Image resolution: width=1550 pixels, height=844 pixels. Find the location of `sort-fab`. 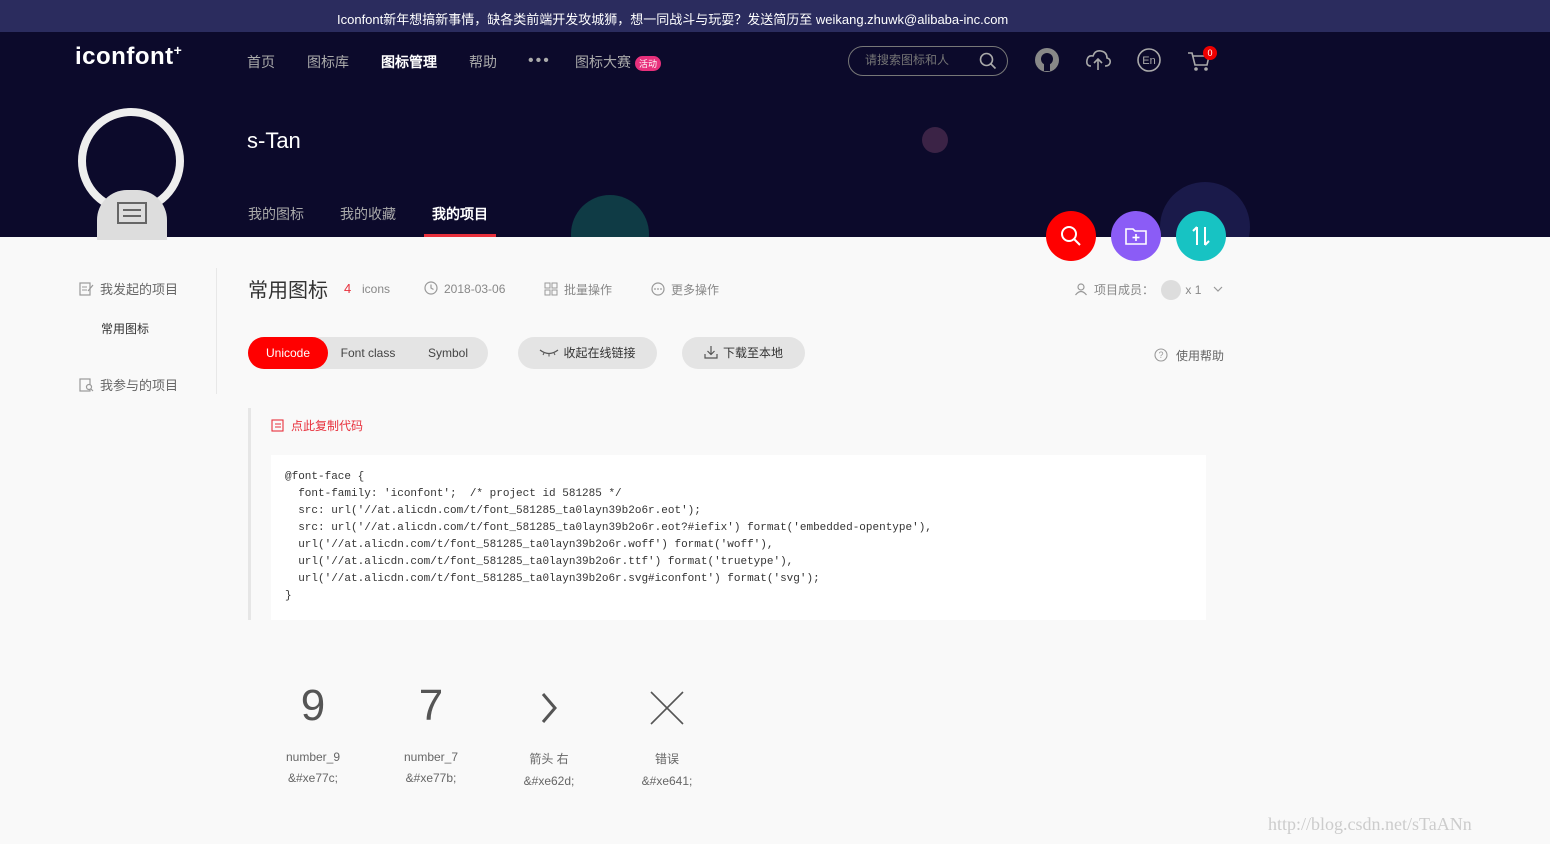

sort-fab is located at coordinates (1201, 236).